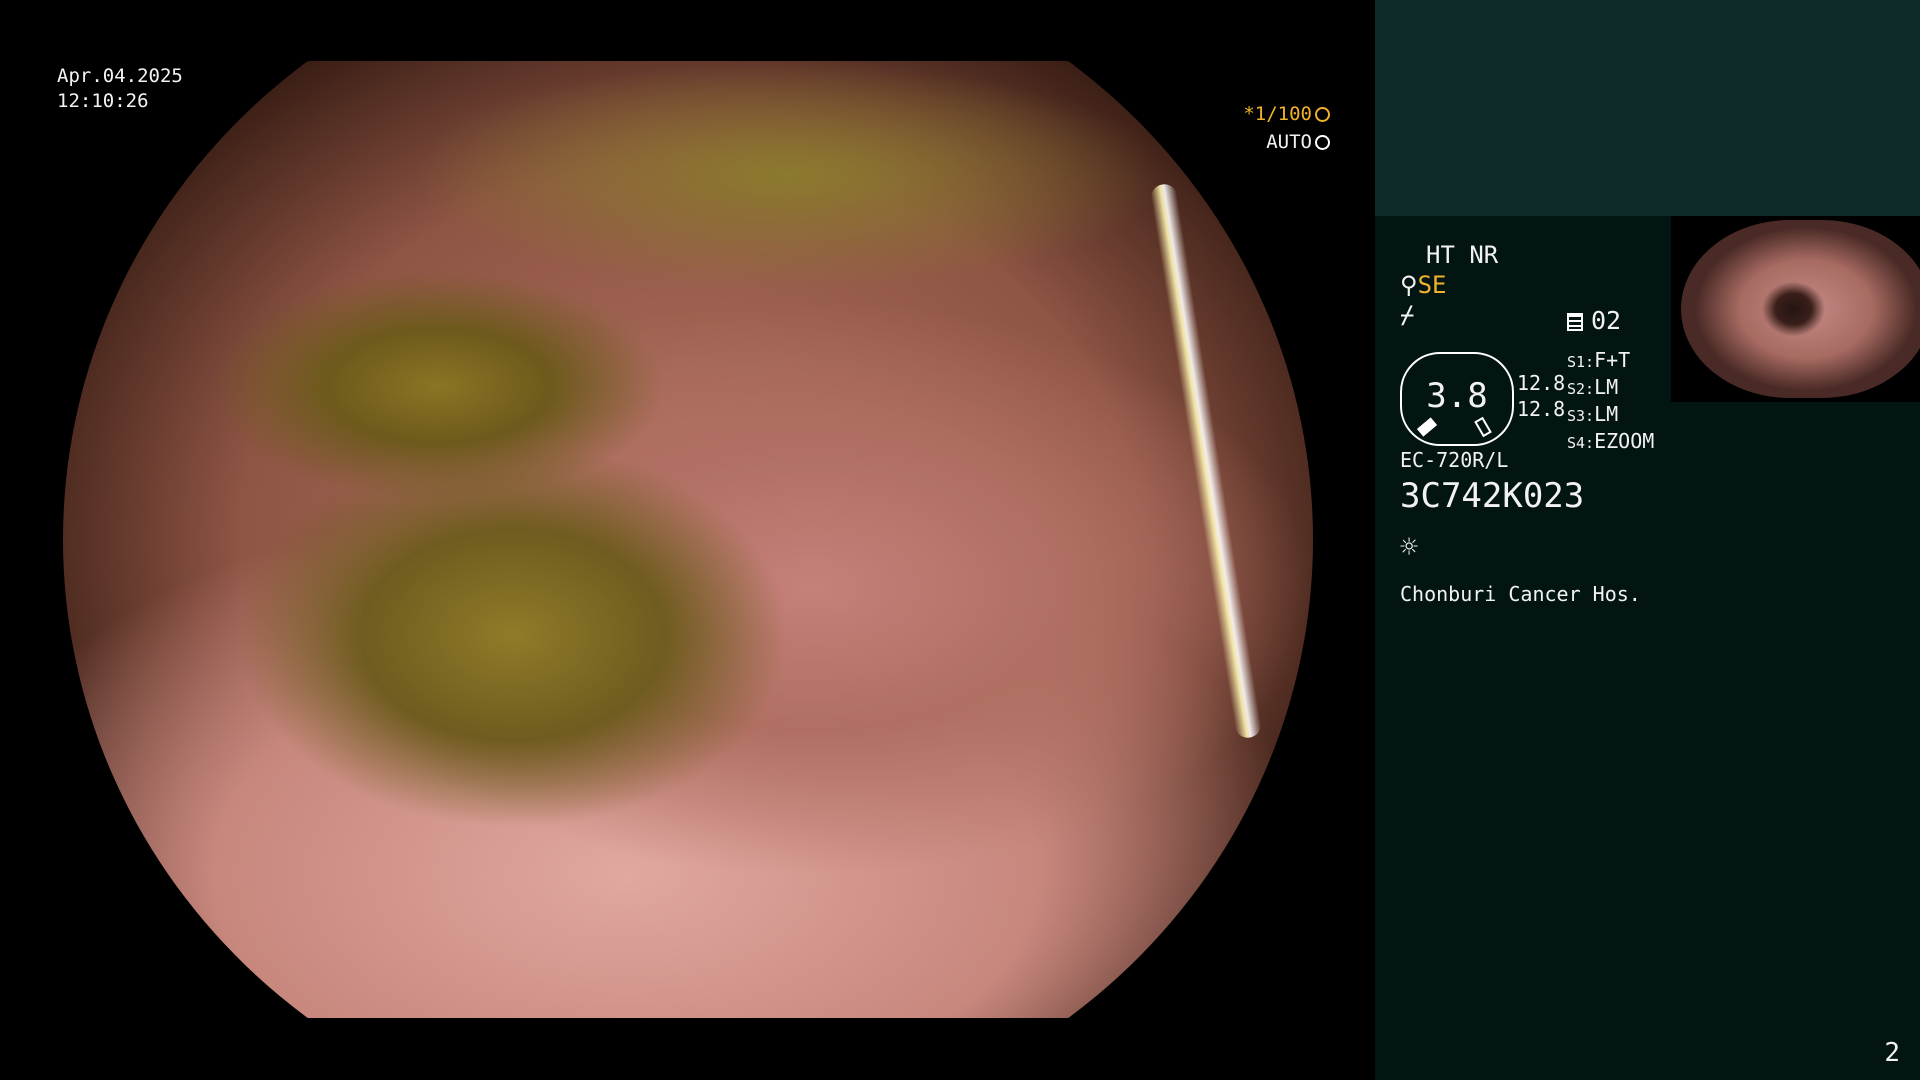 This screenshot has width=1920, height=1080. I want to click on switch-key: S4:, so click(1581, 443).